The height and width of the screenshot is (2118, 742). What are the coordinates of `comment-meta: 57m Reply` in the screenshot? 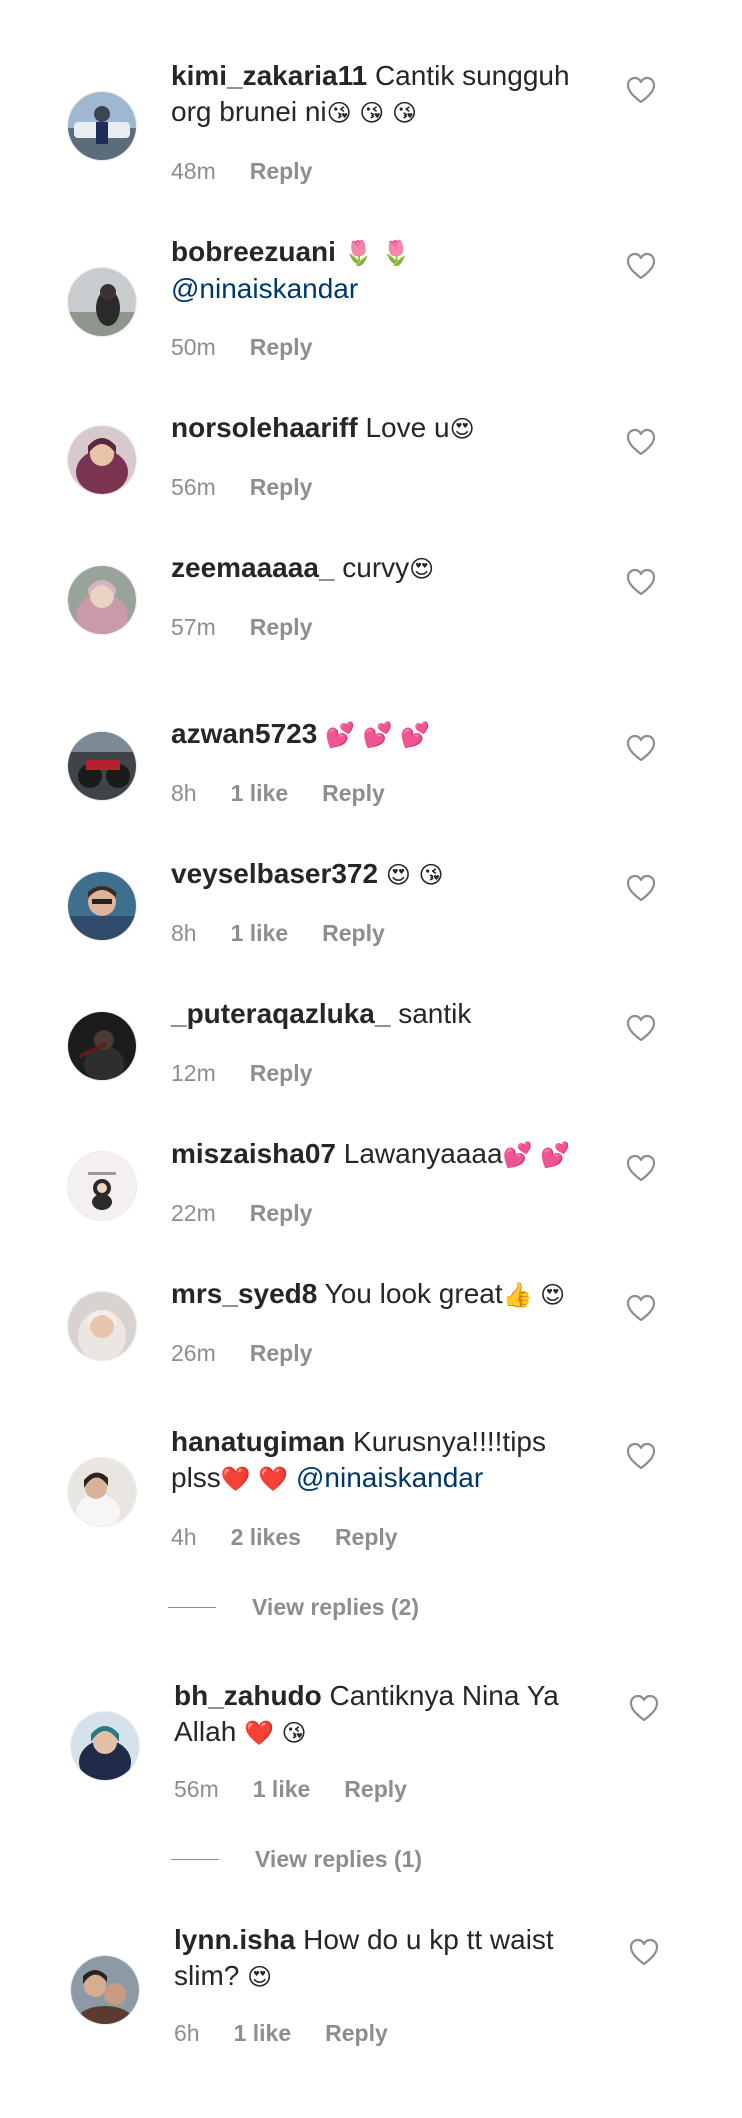 It's located at (241, 627).